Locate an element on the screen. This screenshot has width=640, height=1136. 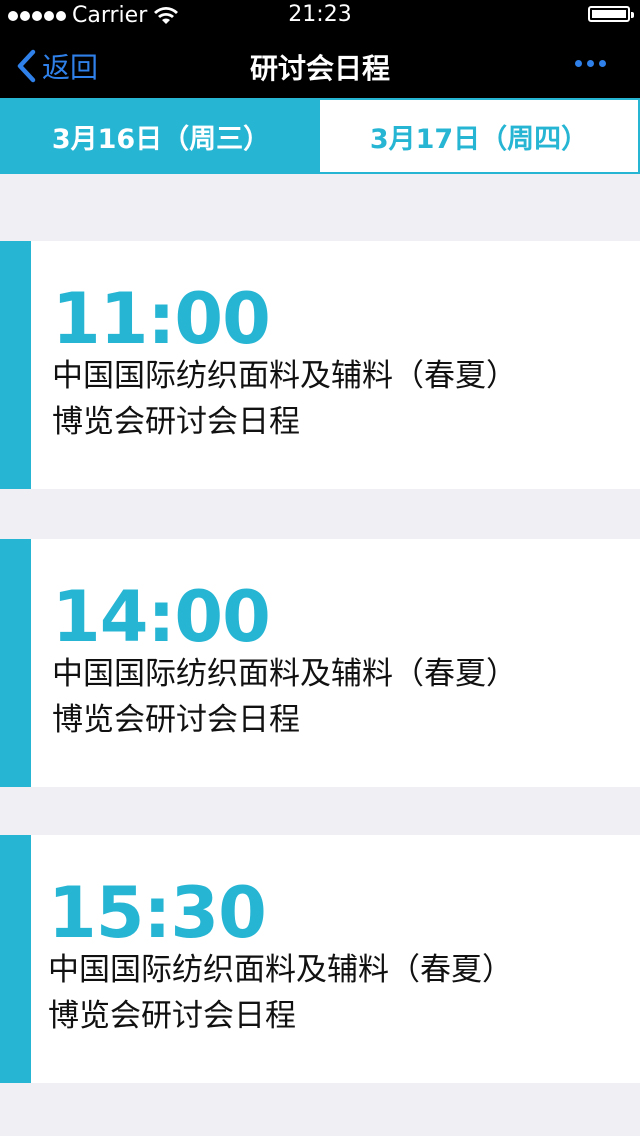
schedule-time: 14:00 is located at coordinates (161, 617).